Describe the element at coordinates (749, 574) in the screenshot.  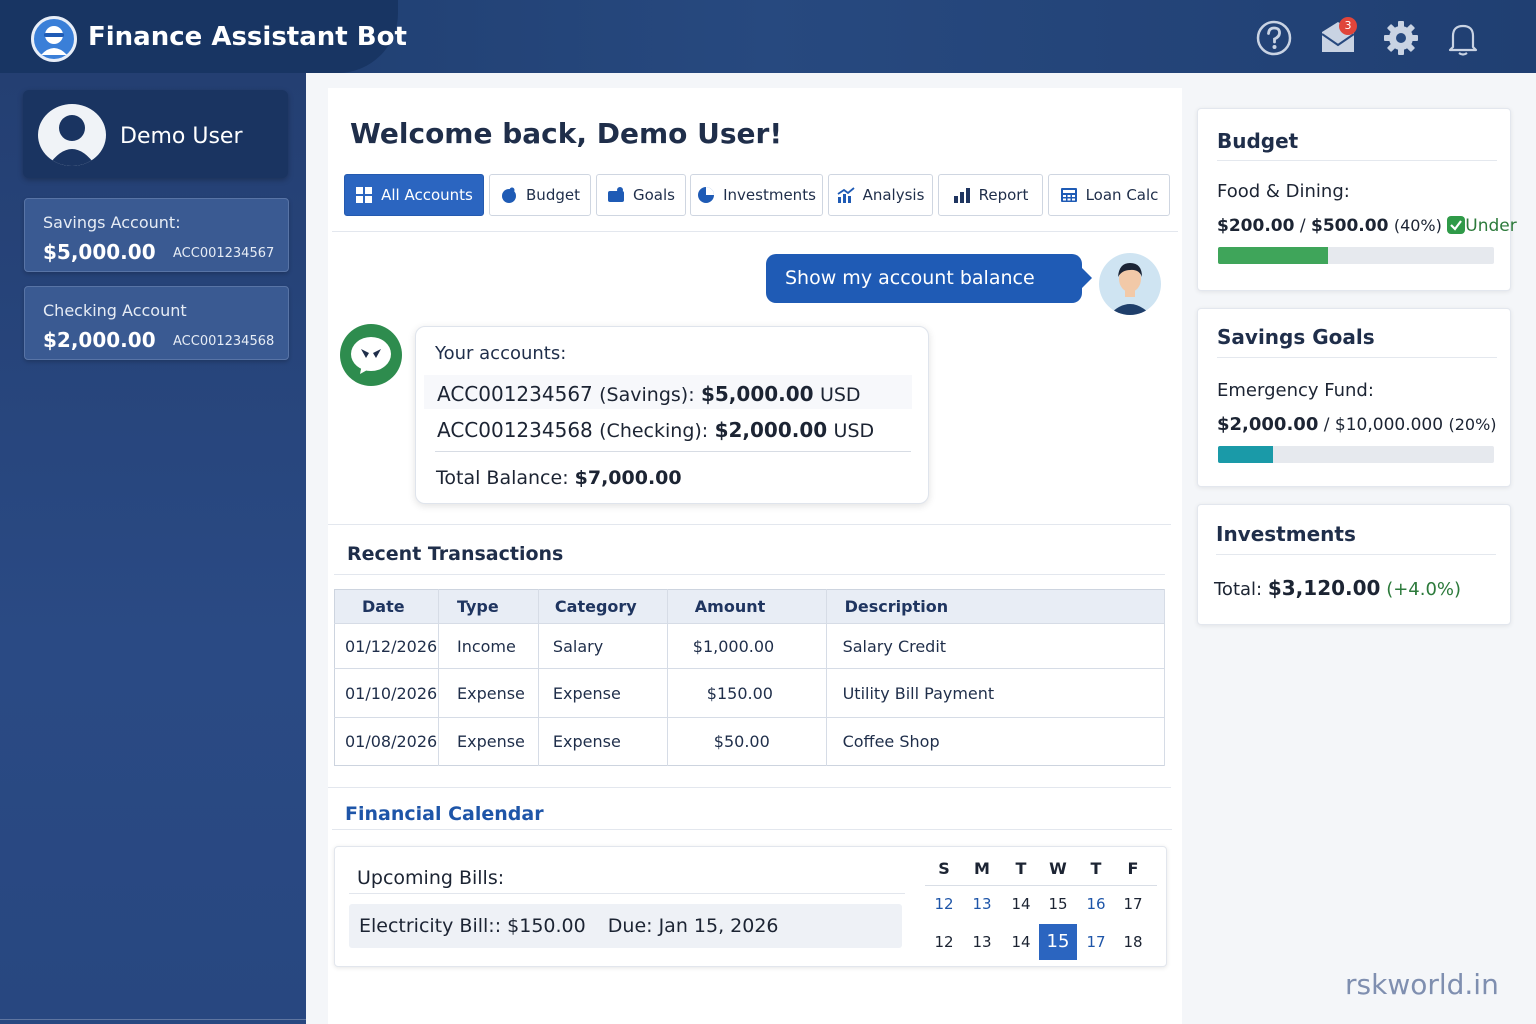
I see `transactions-title-divider` at that location.